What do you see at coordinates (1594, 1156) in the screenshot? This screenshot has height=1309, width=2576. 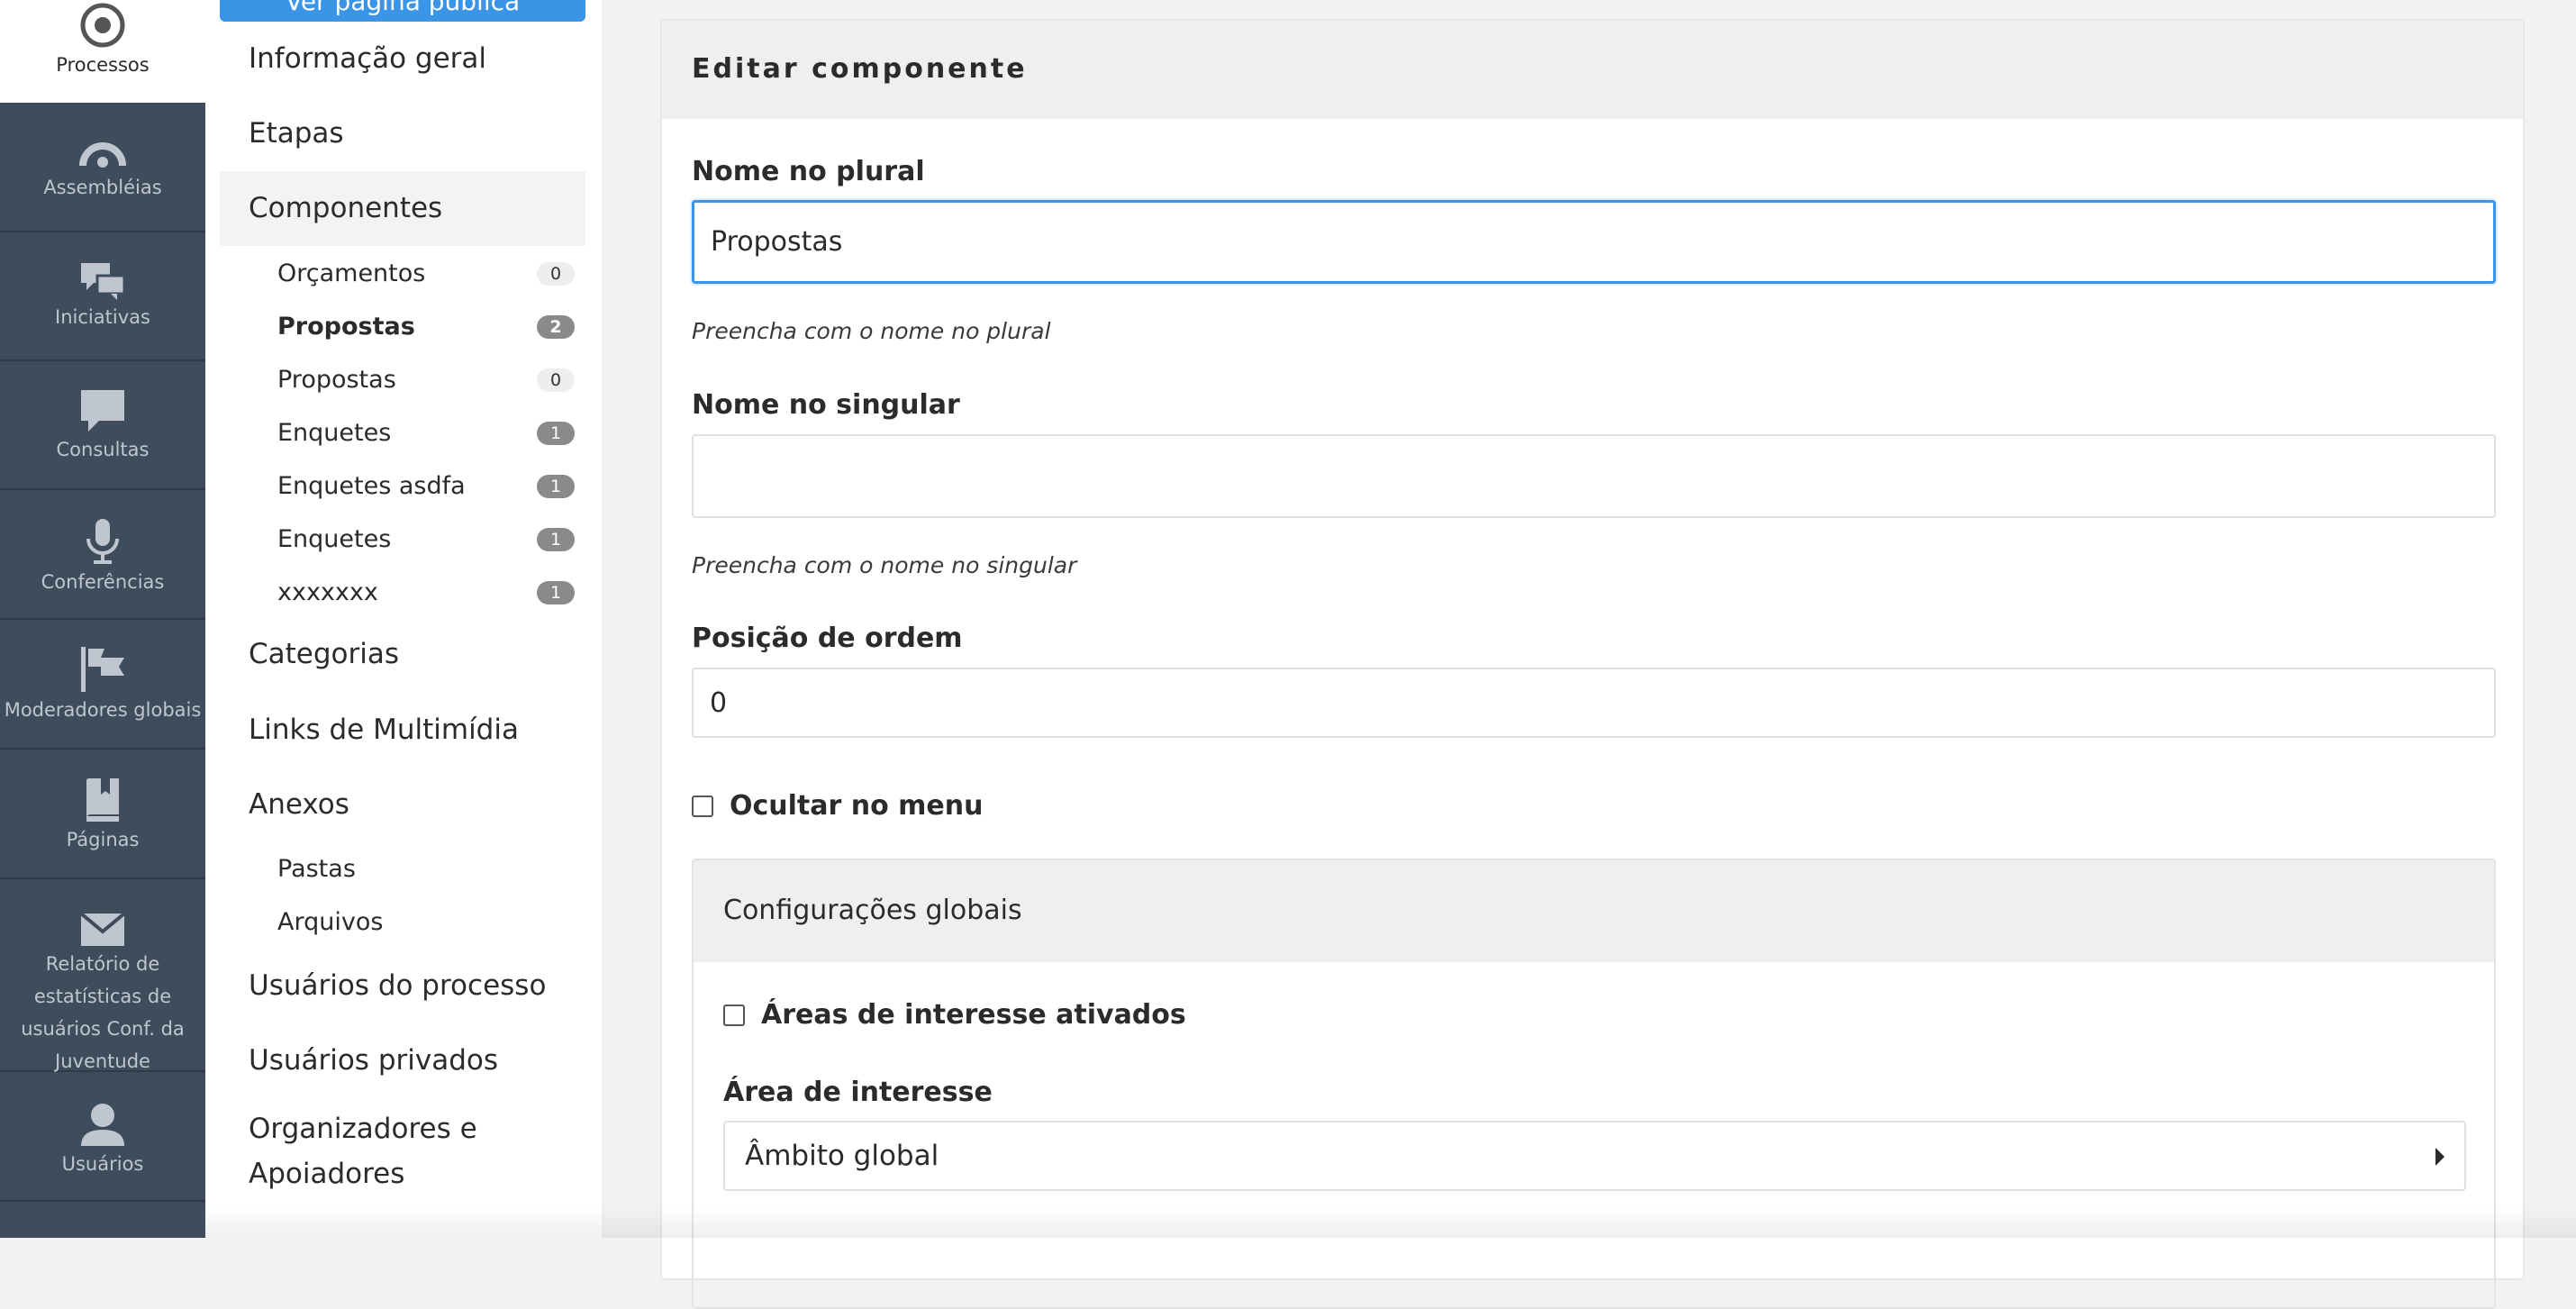 I see `scope-select: Âmbito global` at bounding box center [1594, 1156].